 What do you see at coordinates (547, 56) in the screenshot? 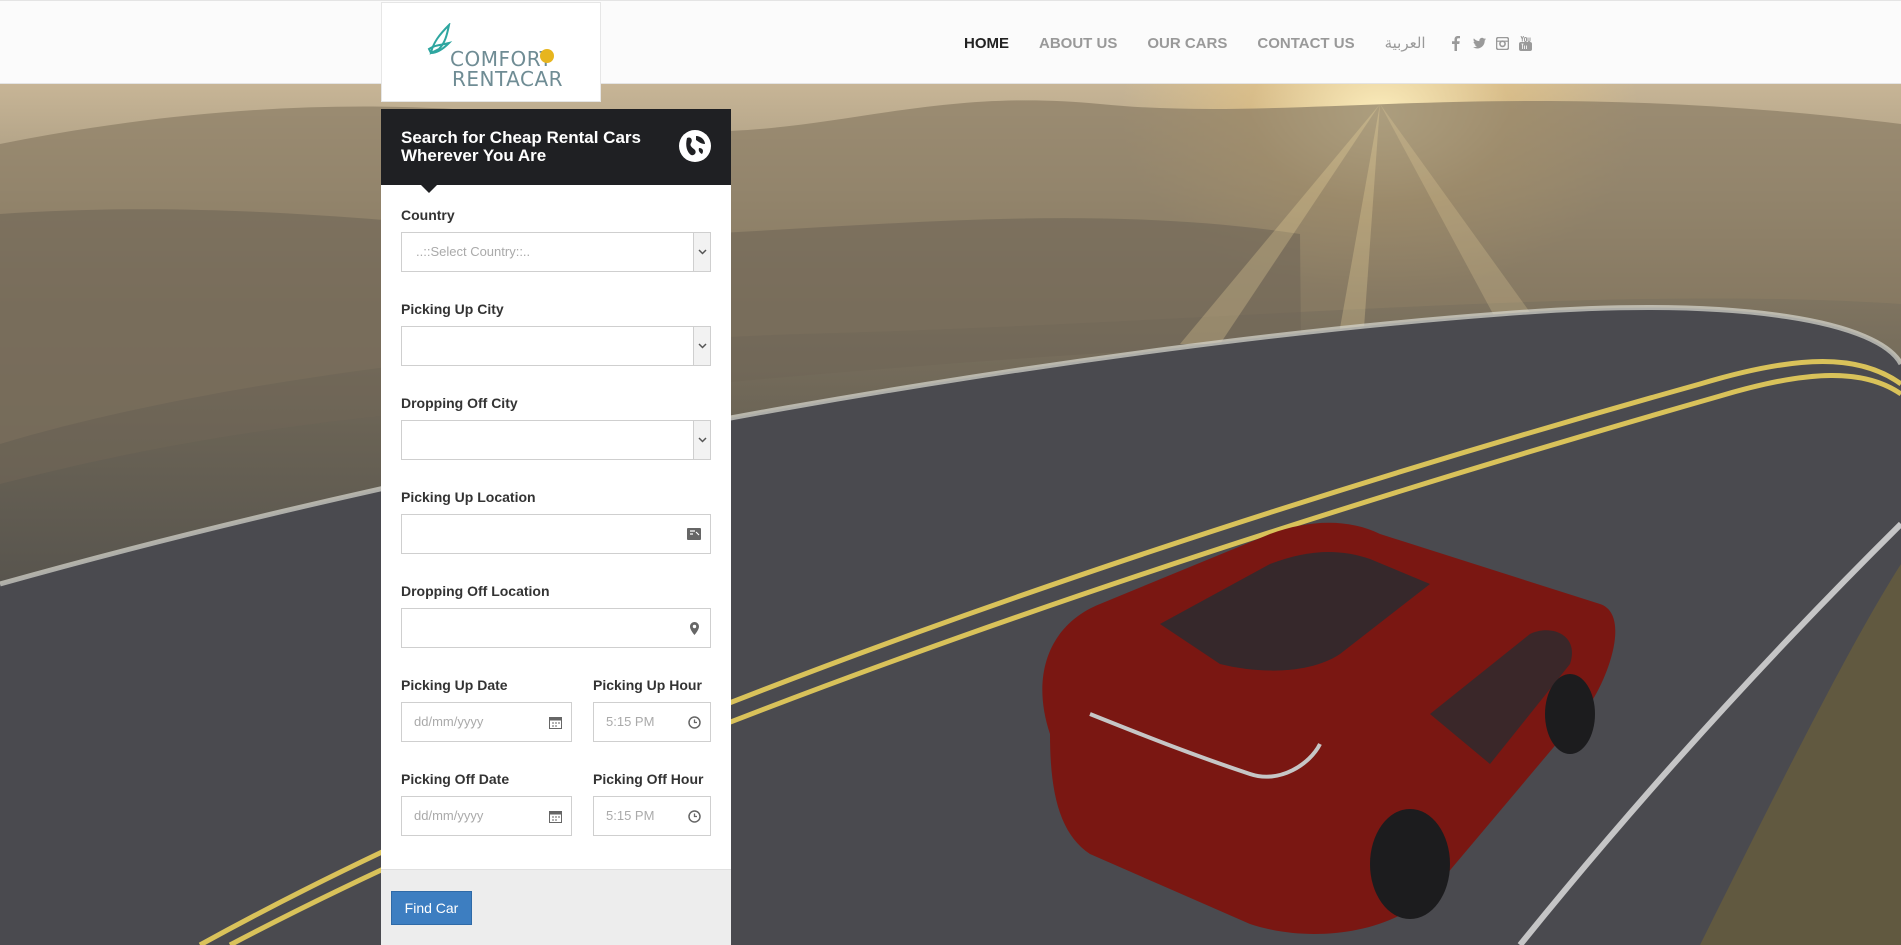
I see `logo-sun-icon` at bounding box center [547, 56].